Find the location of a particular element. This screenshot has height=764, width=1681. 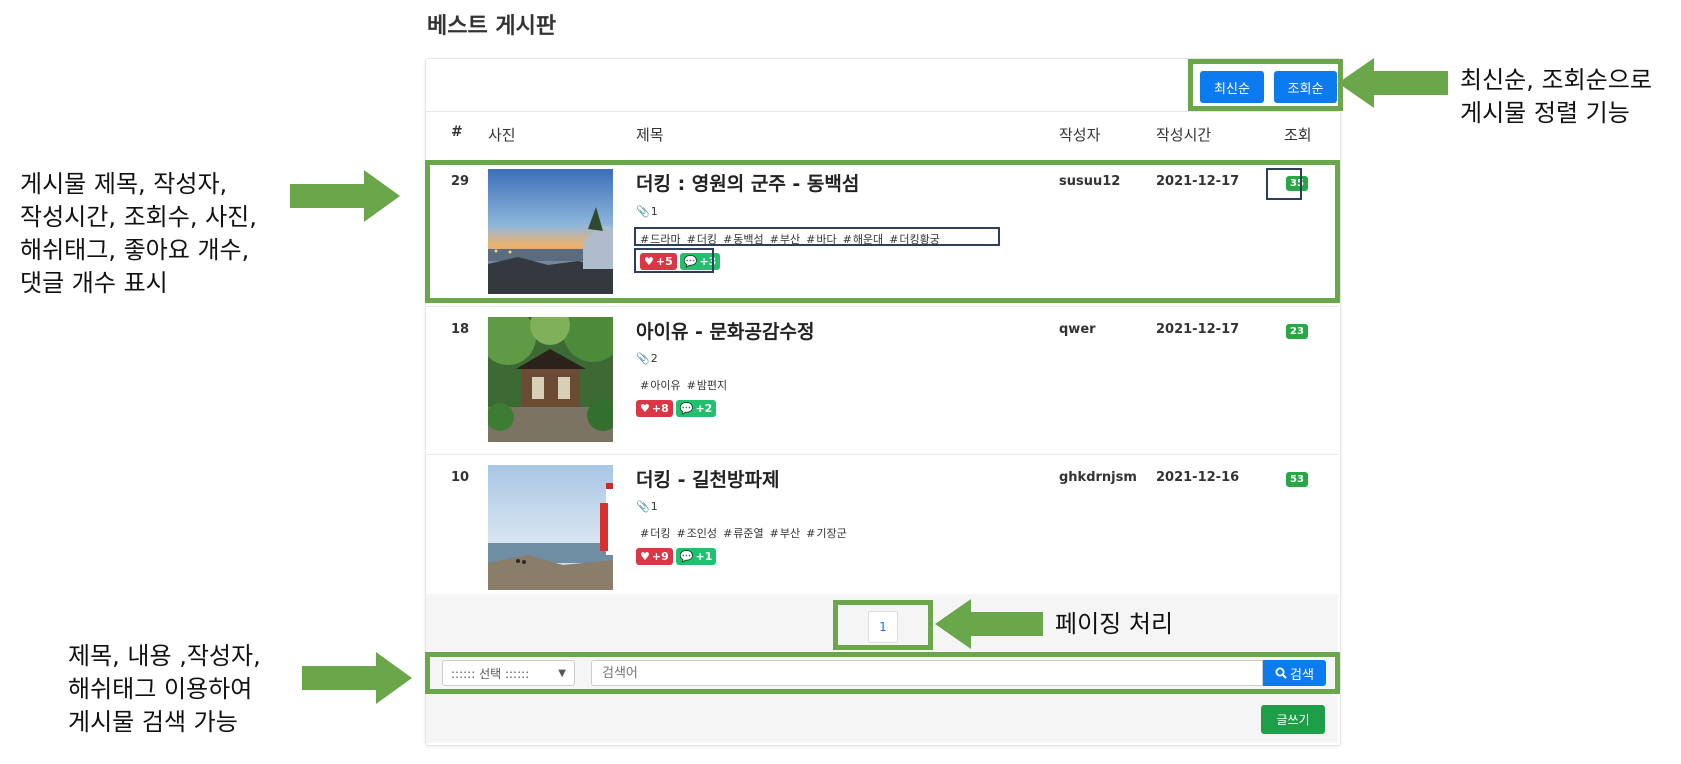

annotation-line: 게시물 제목, 작성자, is located at coordinates (124, 184).